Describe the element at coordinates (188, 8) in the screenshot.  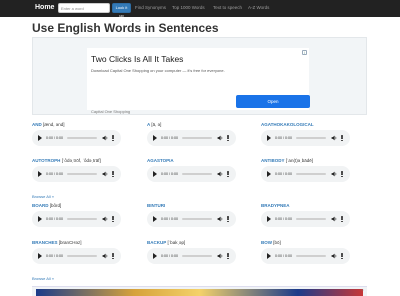
I see `nav-link-top-1000-words: Top 1000 Words` at that location.